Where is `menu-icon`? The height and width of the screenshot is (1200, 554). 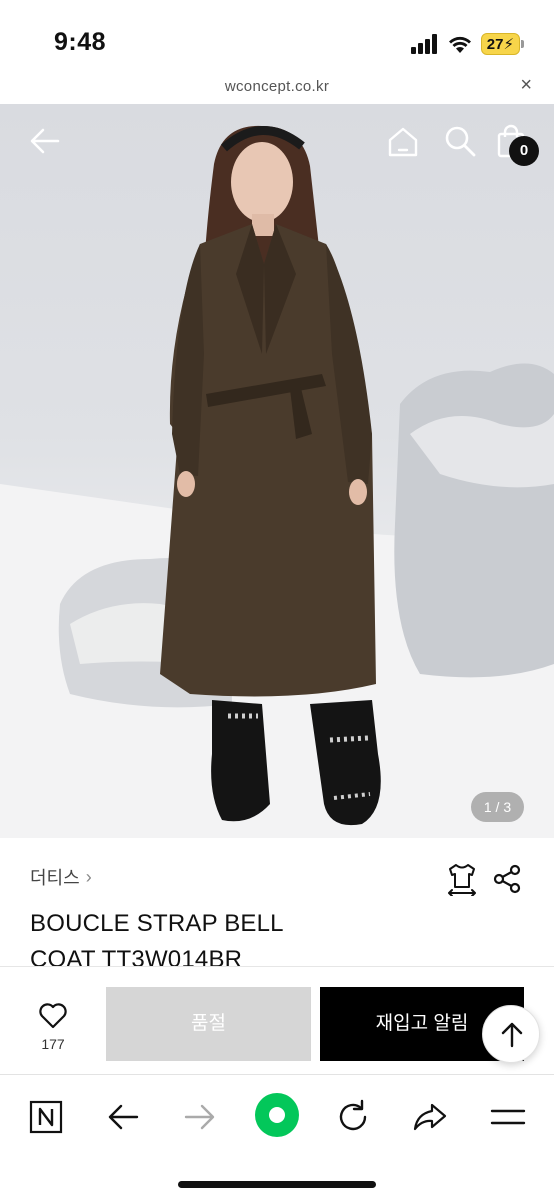 menu-icon is located at coordinates (508, 1117).